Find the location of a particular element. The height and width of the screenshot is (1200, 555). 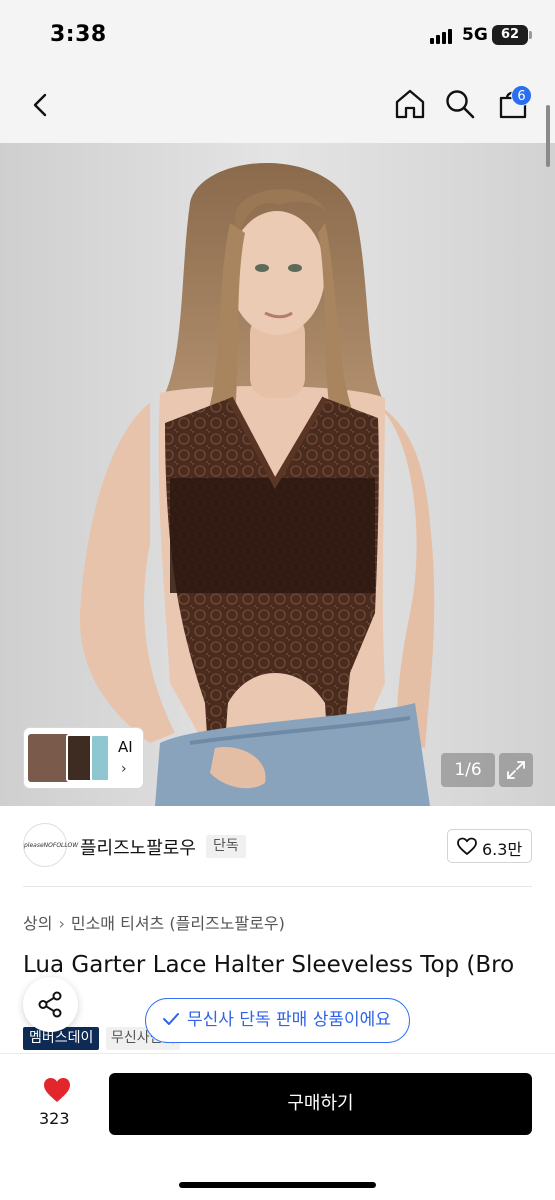

status-time: 3:38 is located at coordinates (78, 34).